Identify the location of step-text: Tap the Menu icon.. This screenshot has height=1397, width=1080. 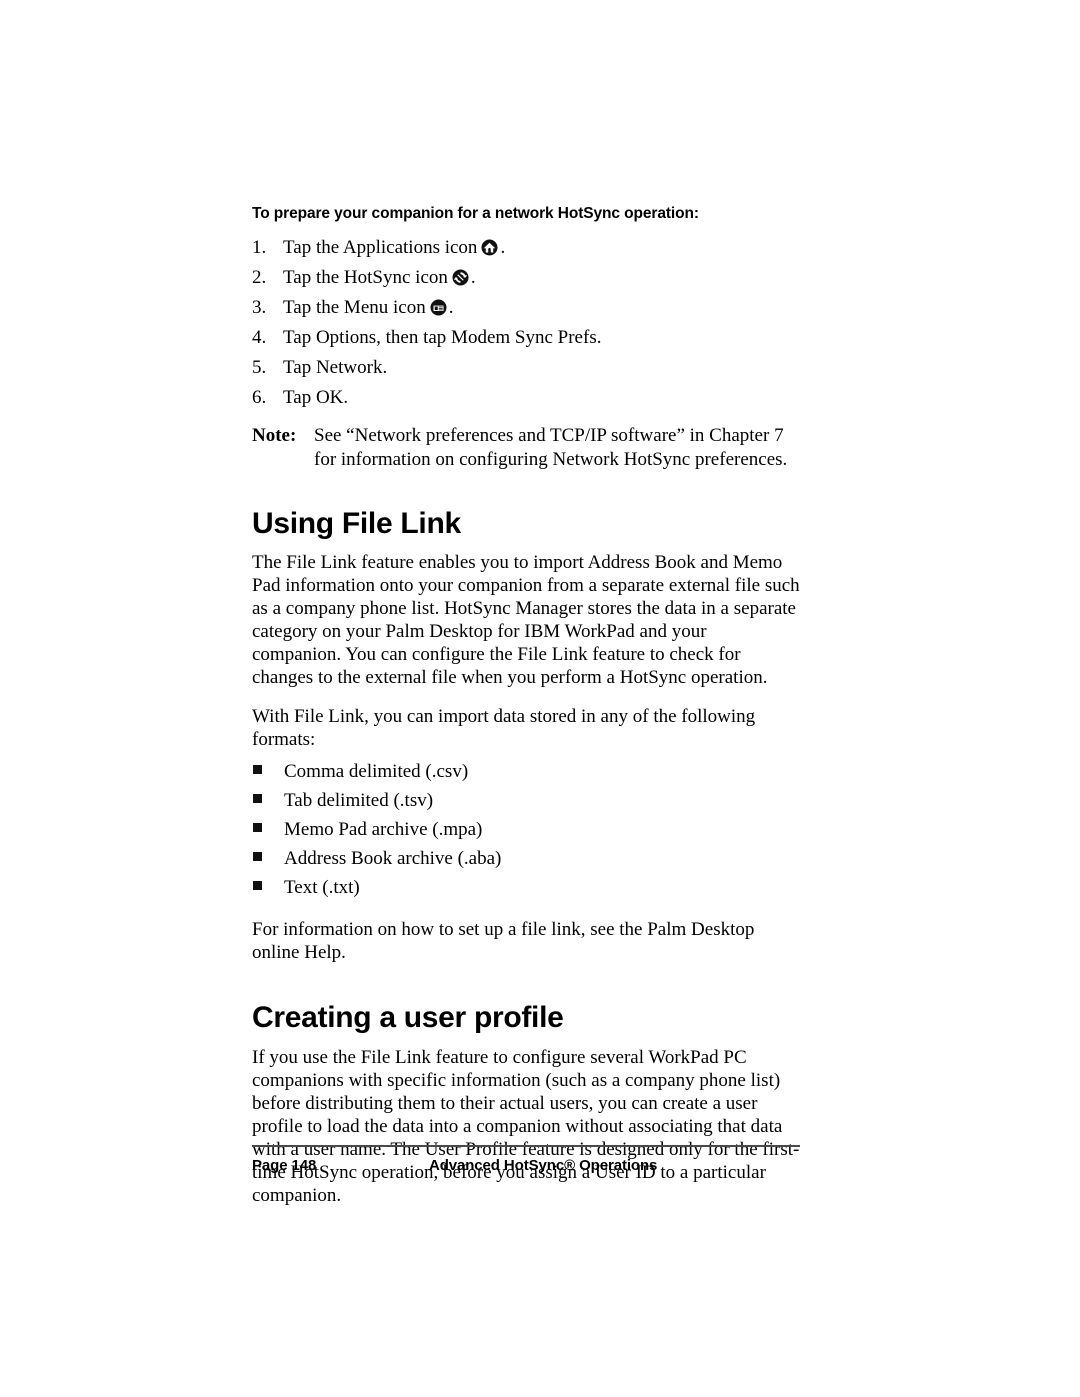
(541, 307).